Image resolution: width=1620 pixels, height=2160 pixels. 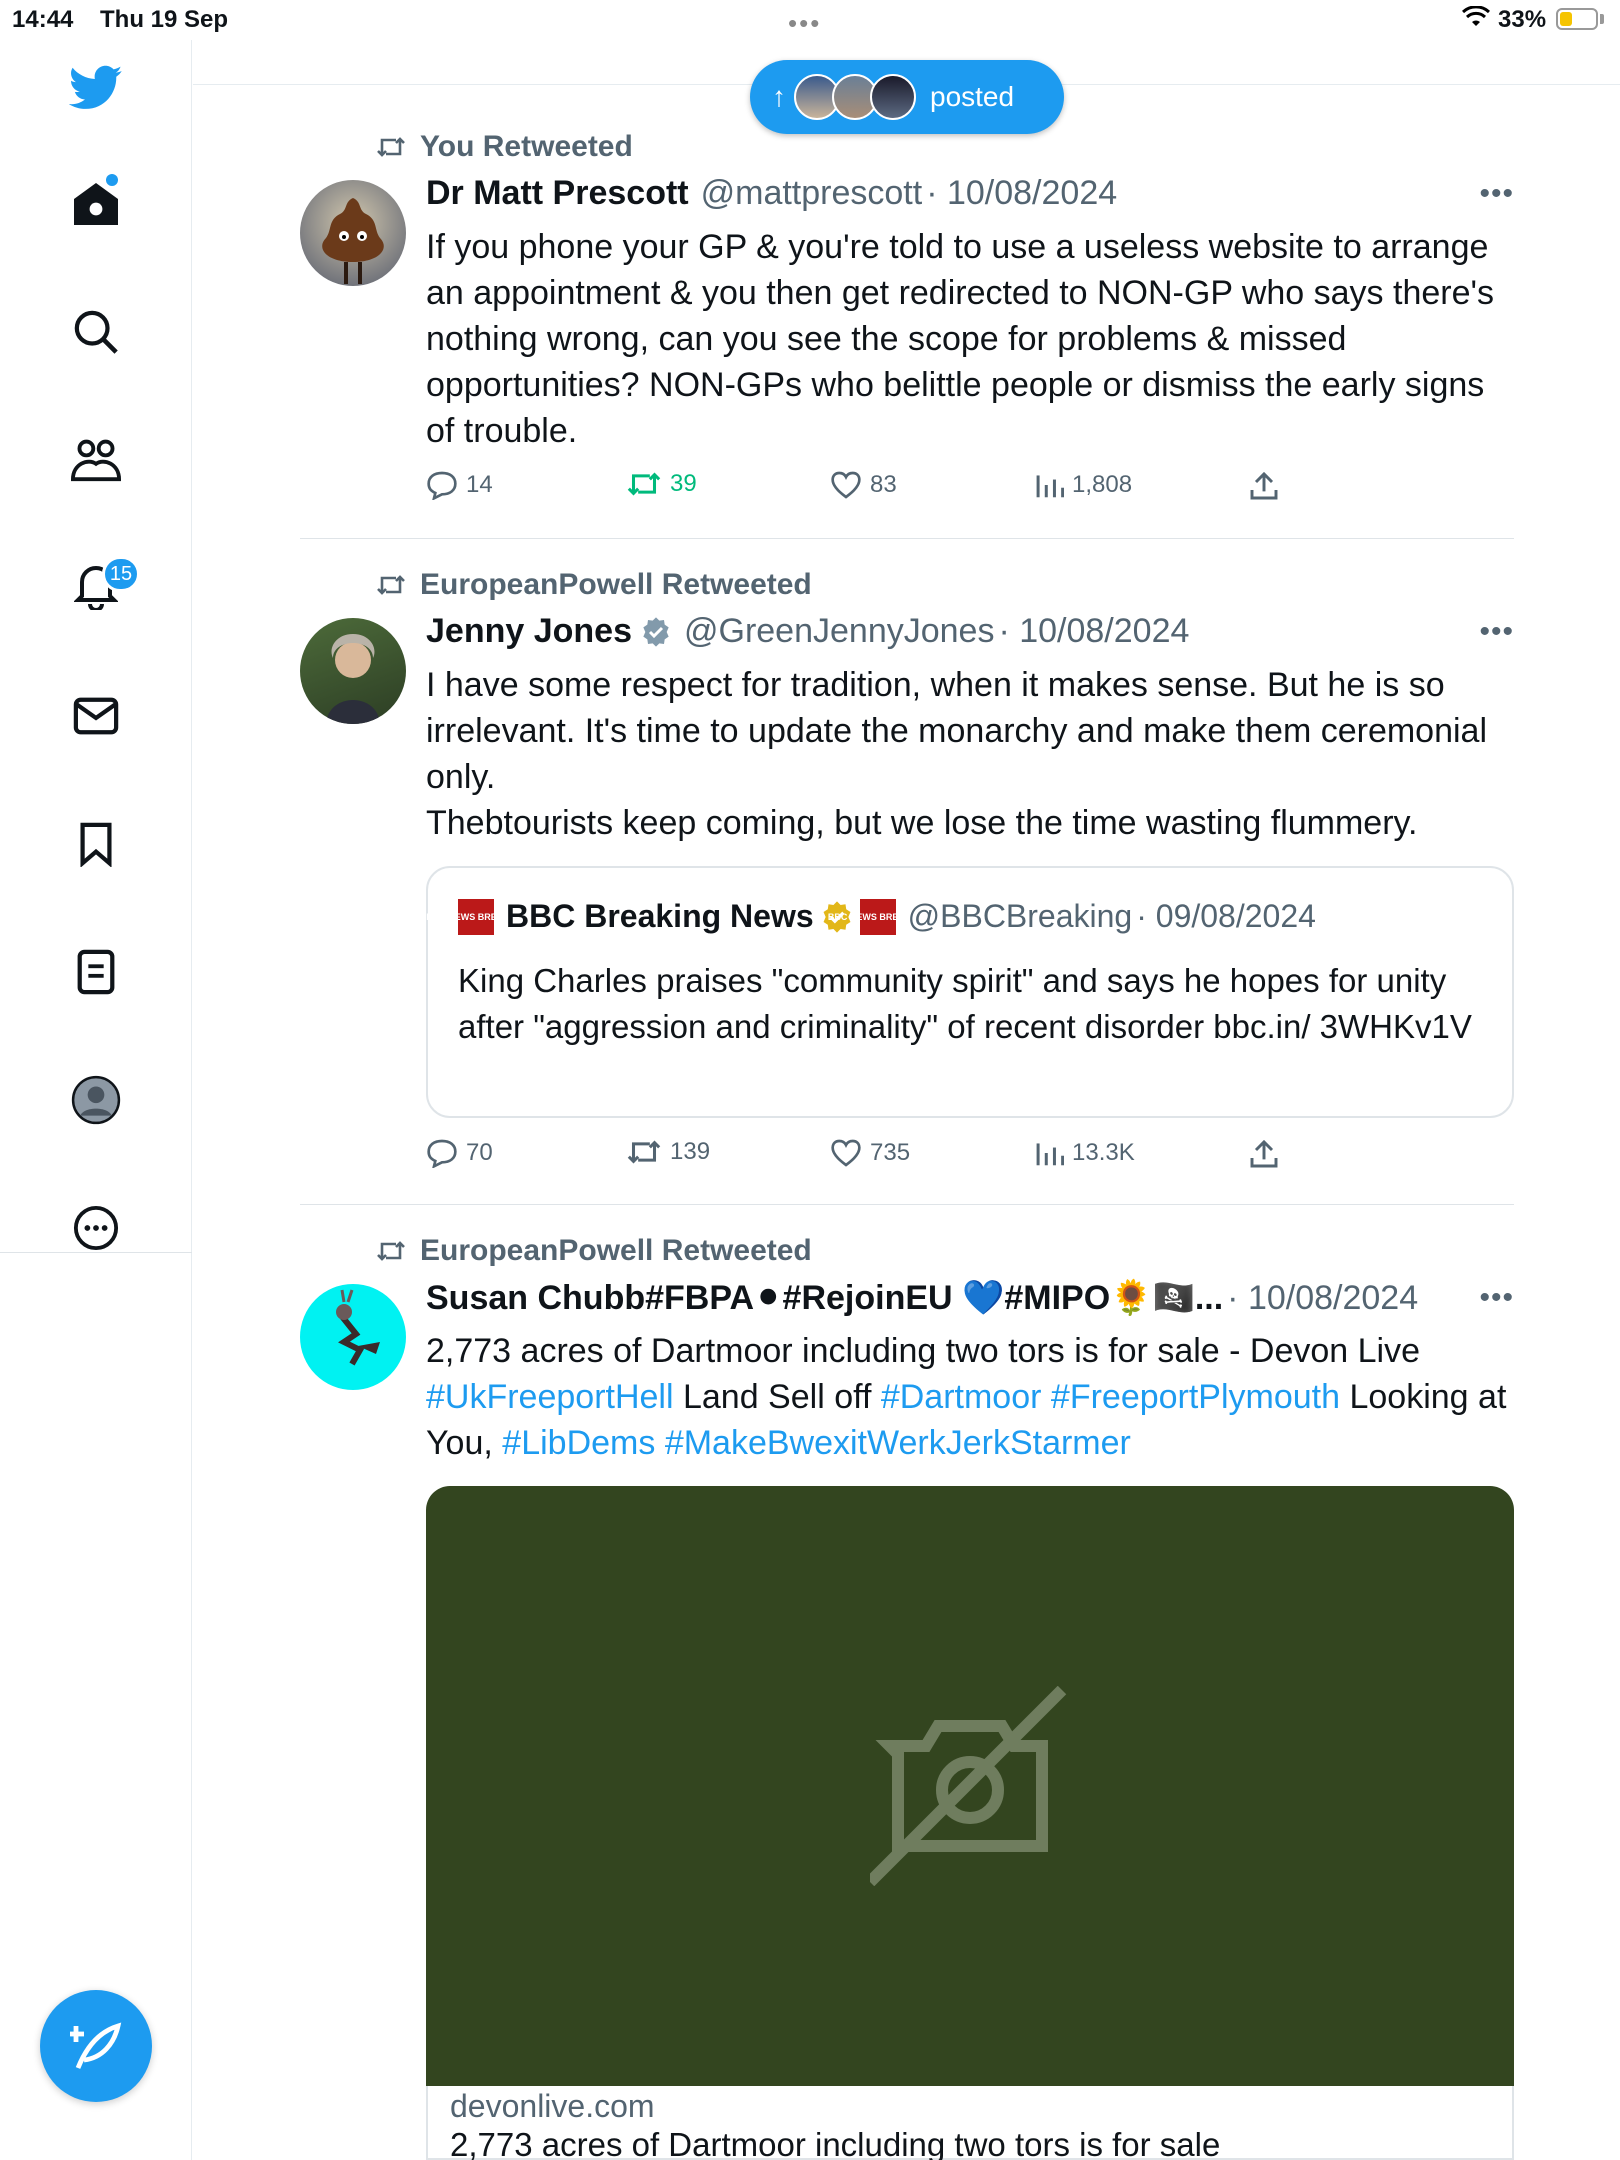 I want to click on hashtag-link: #Dartmoor, so click(x=961, y=1397).